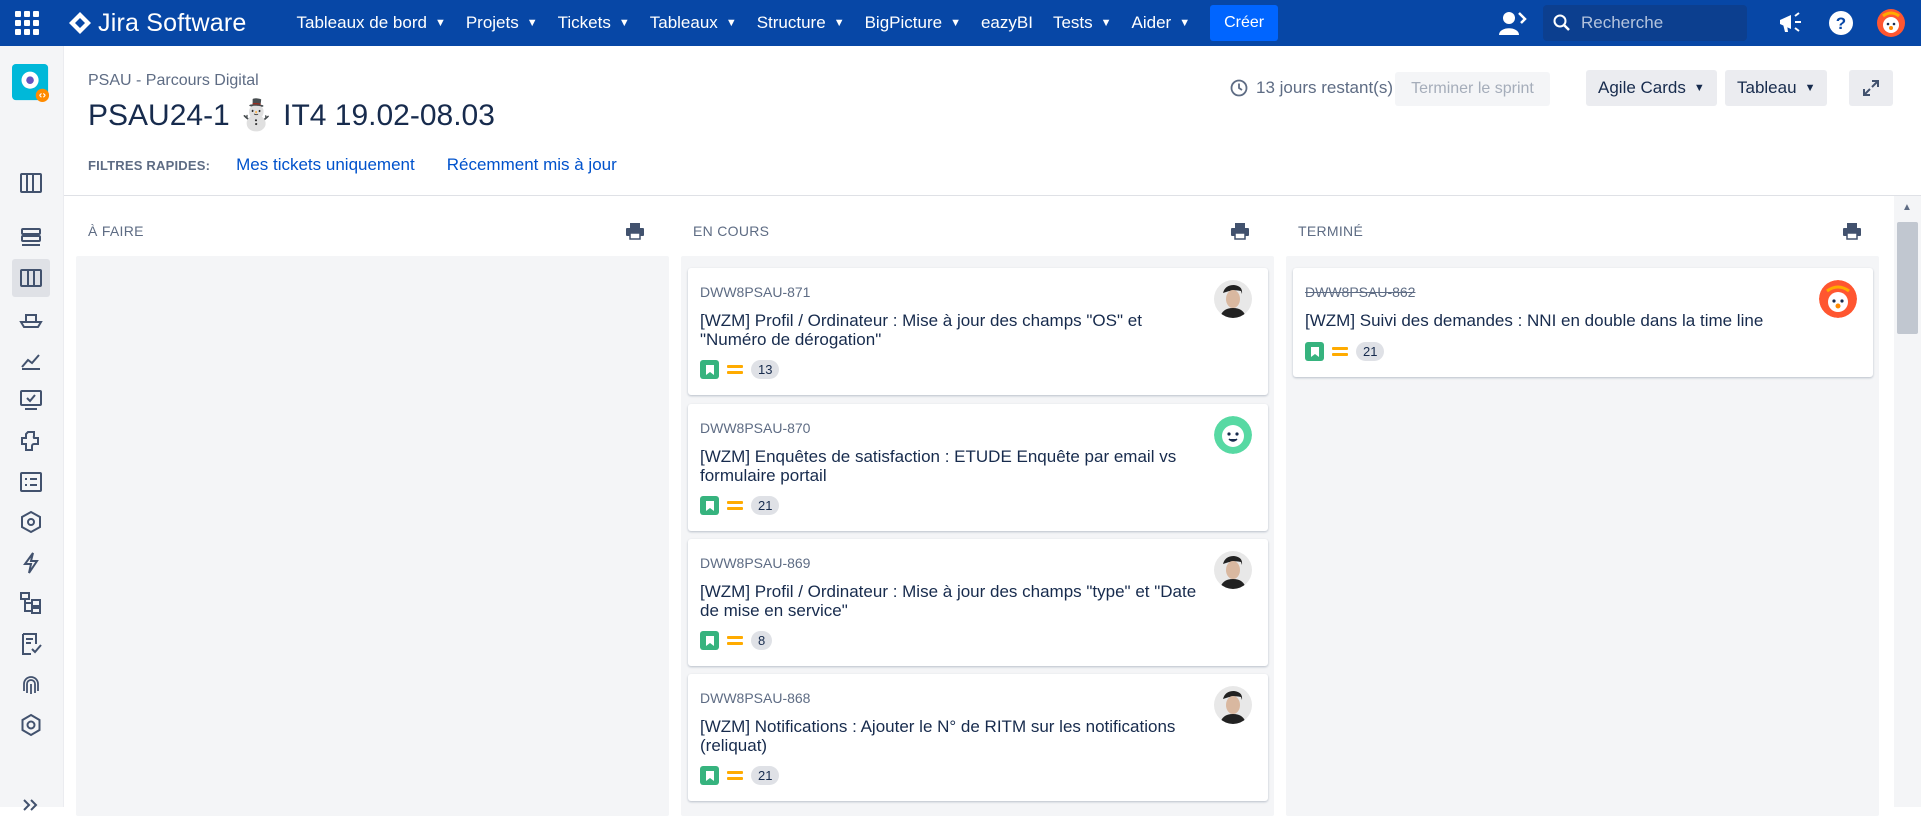 The image size is (1921, 824). I want to click on nav-label: Tableaux de bord, so click(361, 22).